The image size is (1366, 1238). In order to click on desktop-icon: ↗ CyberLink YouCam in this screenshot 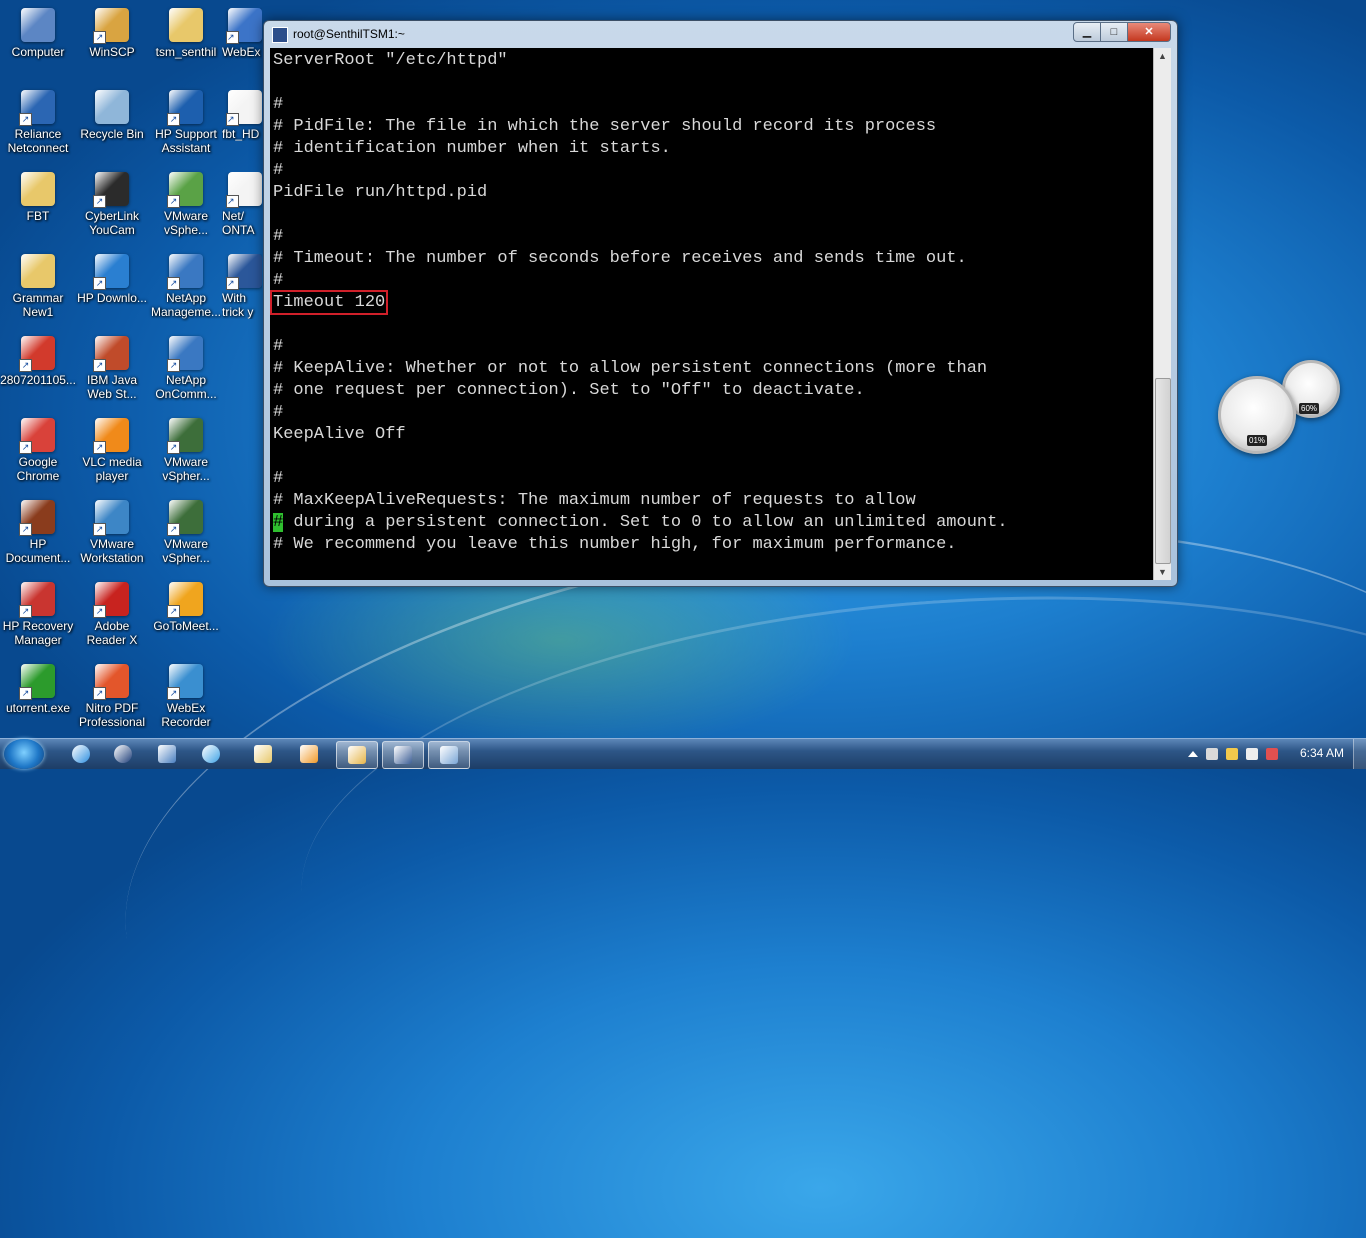, I will do `click(112, 204)`.